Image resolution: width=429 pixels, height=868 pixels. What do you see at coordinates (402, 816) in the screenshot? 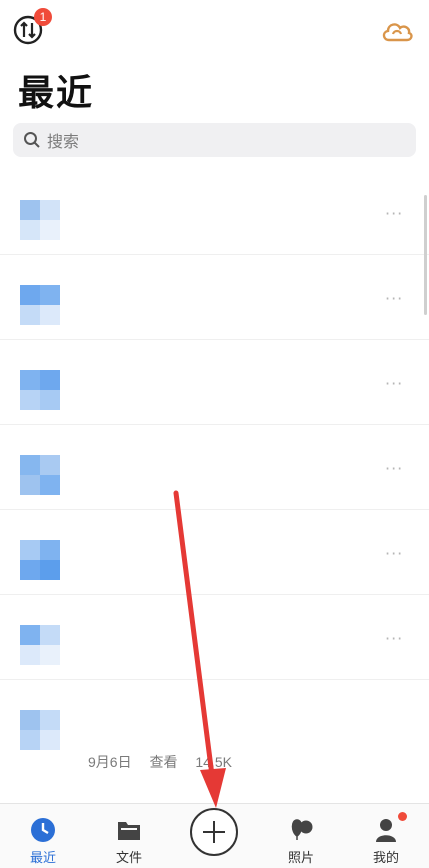
I see `notification-dot` at bounding box center [402, 816].